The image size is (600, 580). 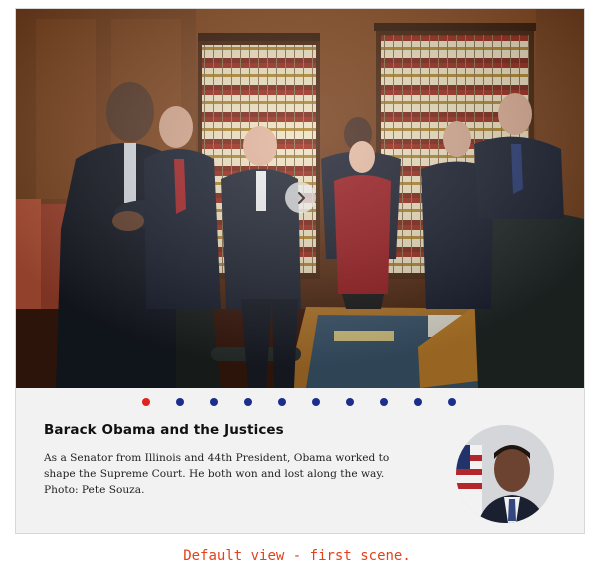 I want to click on chevron-right-icon, so click(x=301, y=197).